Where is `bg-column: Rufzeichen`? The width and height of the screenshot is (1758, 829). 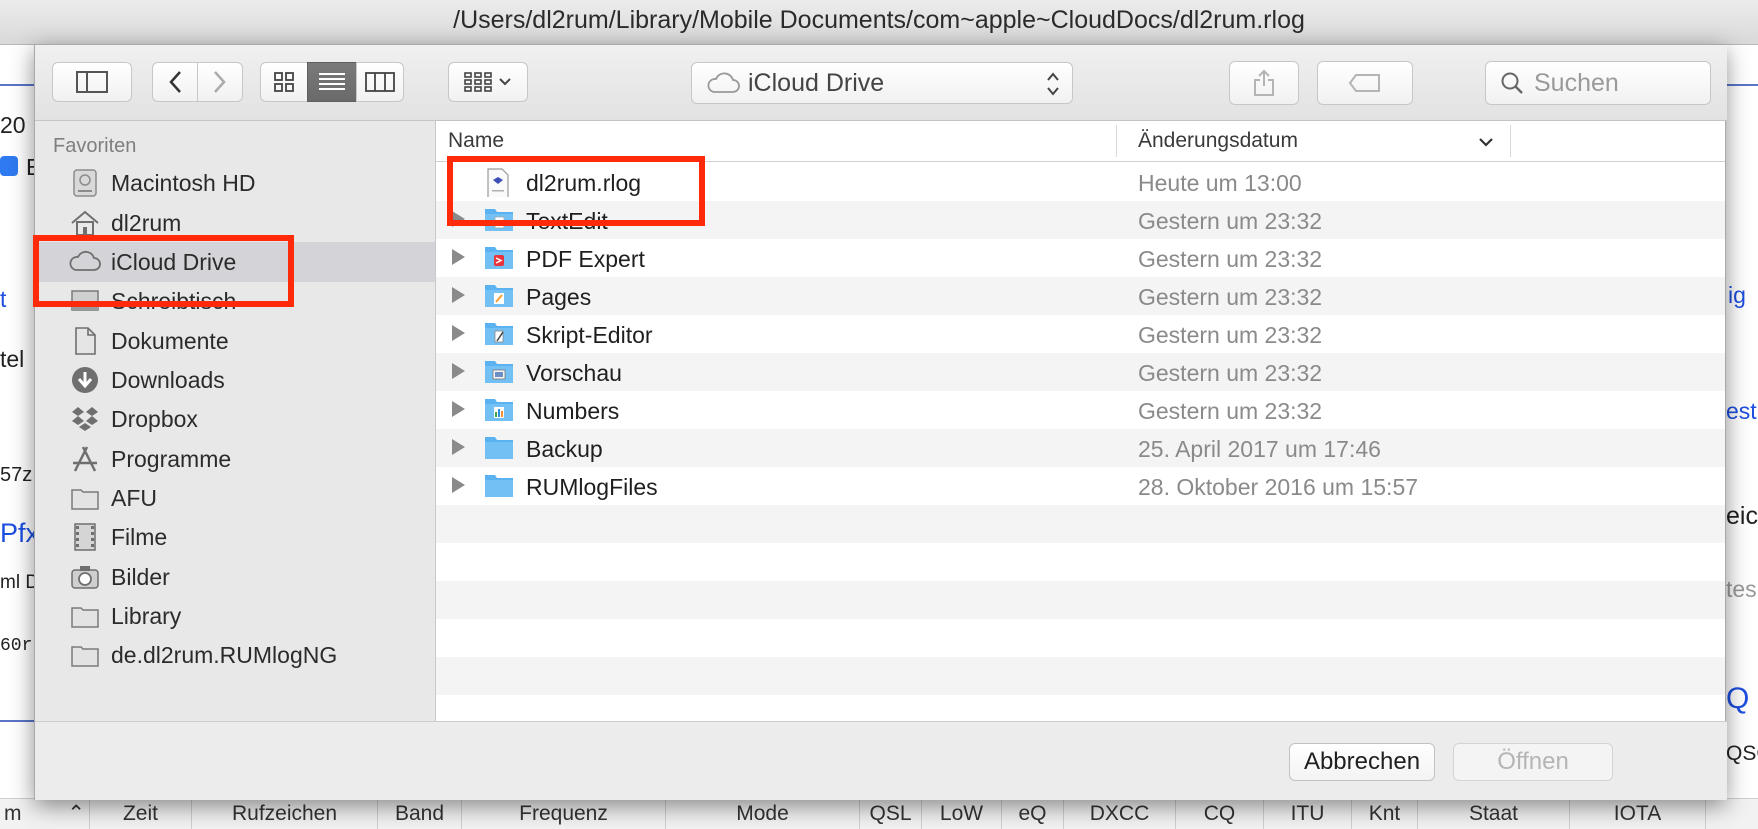
bg-column: Rufzeichen is located at coordinates (285, 814).